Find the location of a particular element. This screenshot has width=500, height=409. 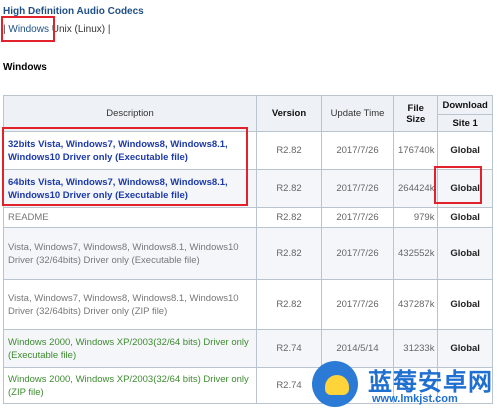

windows-link: Windows is located at coordinates (28, 29).